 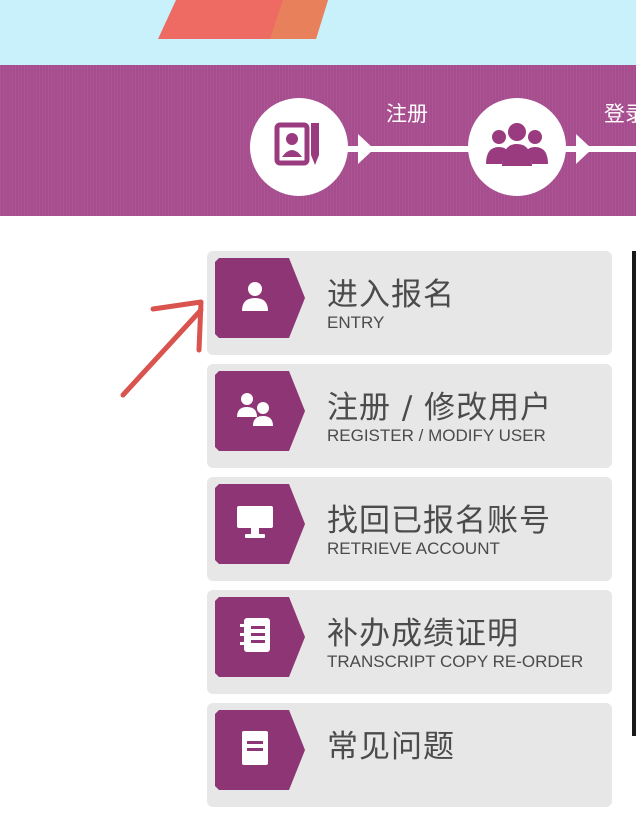 I want to click on menu-item-title: 进入报名, so click(x=391, y=295).